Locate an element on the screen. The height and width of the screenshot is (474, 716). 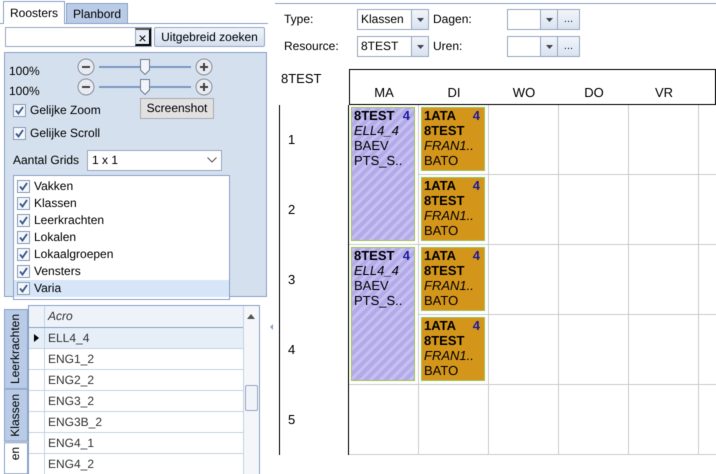
scrollbar is located at coordinates (251, 390).